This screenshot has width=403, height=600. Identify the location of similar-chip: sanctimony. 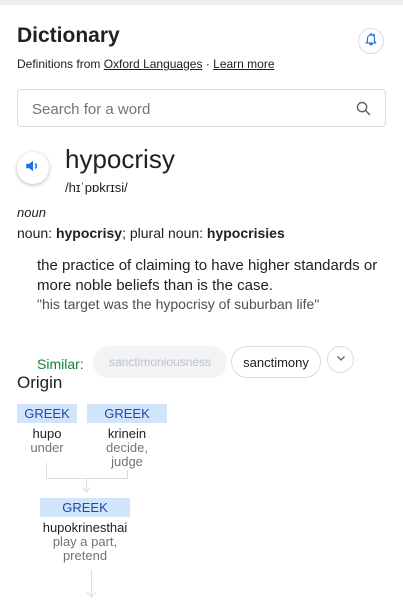
(276, 362).